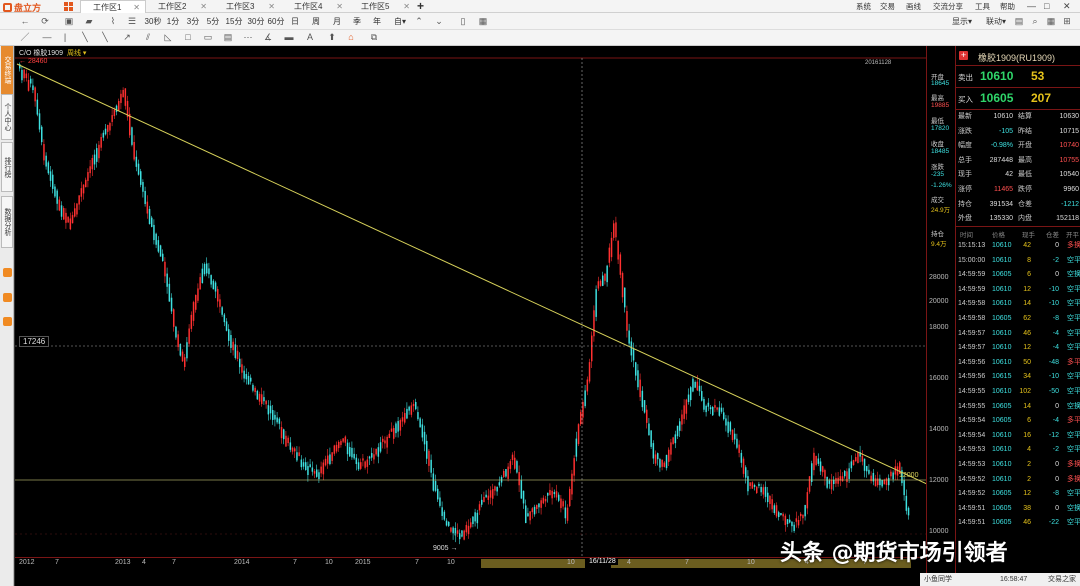 The width and height of the screenshot is (1080, 586). Describe the element at coordinates (276, 21) in the screenshot. I see `period-60m: 60分` at that location.